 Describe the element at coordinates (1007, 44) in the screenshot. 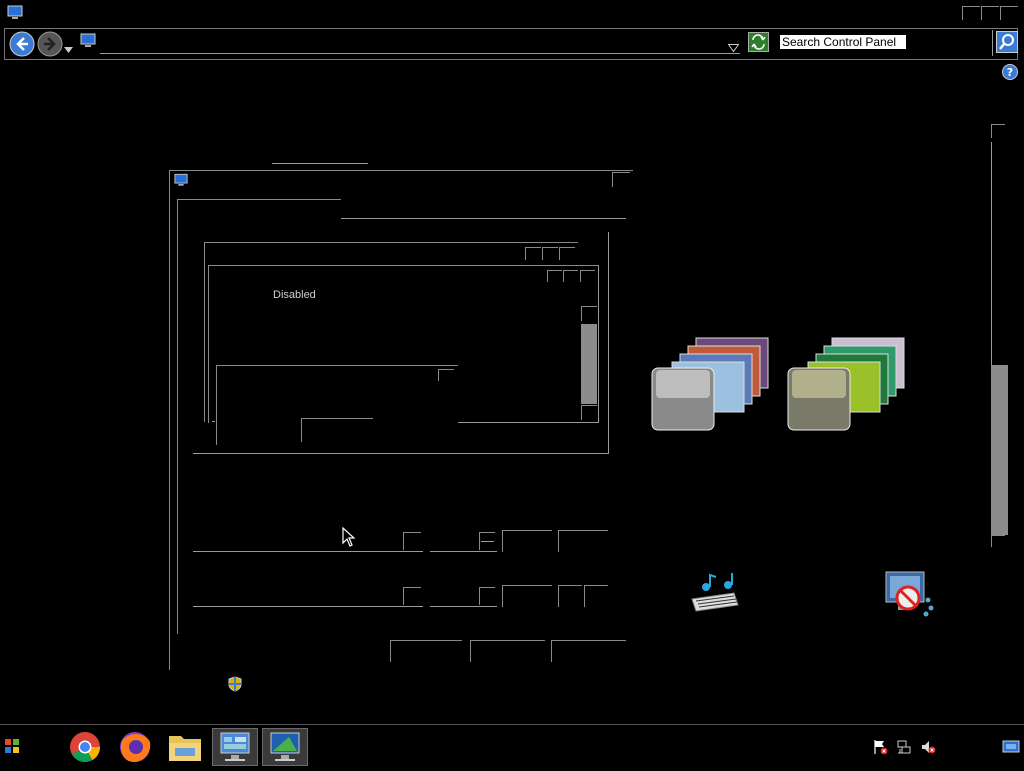

I see `search-icon` at that location.